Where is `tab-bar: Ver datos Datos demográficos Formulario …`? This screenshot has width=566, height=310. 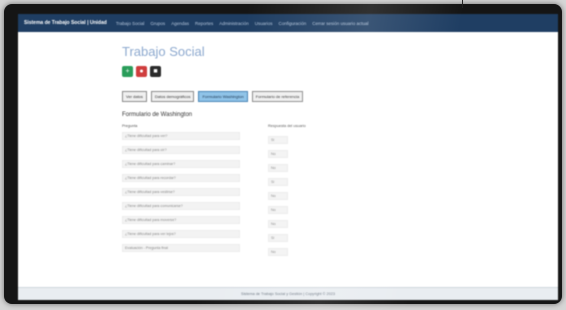
tab-bar: Ver datos Datos demográficos Formulario … is located at coordinates (213, 96).